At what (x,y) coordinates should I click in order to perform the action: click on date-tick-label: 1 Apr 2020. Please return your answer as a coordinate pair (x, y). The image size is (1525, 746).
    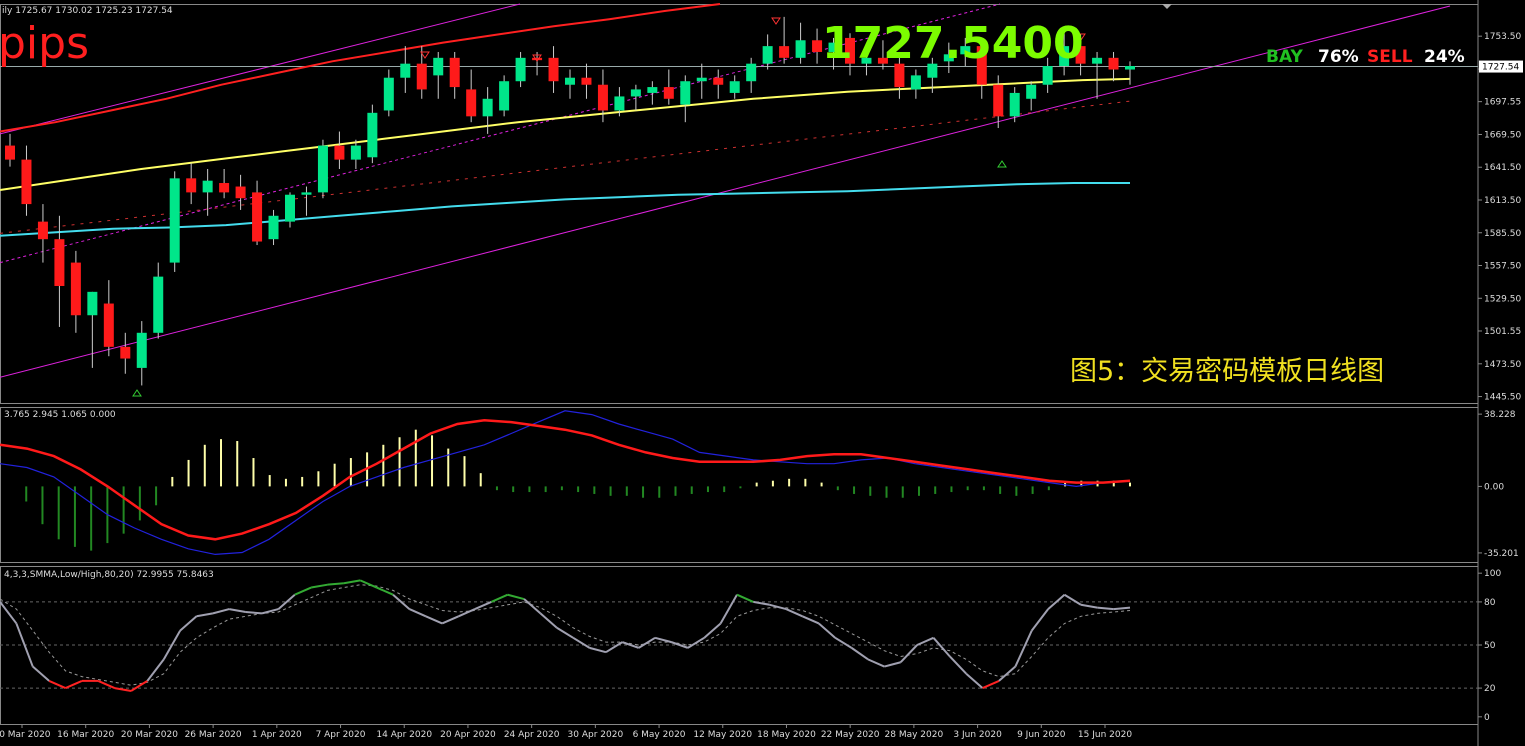
    Looking at the image, I should click on (277, 735).